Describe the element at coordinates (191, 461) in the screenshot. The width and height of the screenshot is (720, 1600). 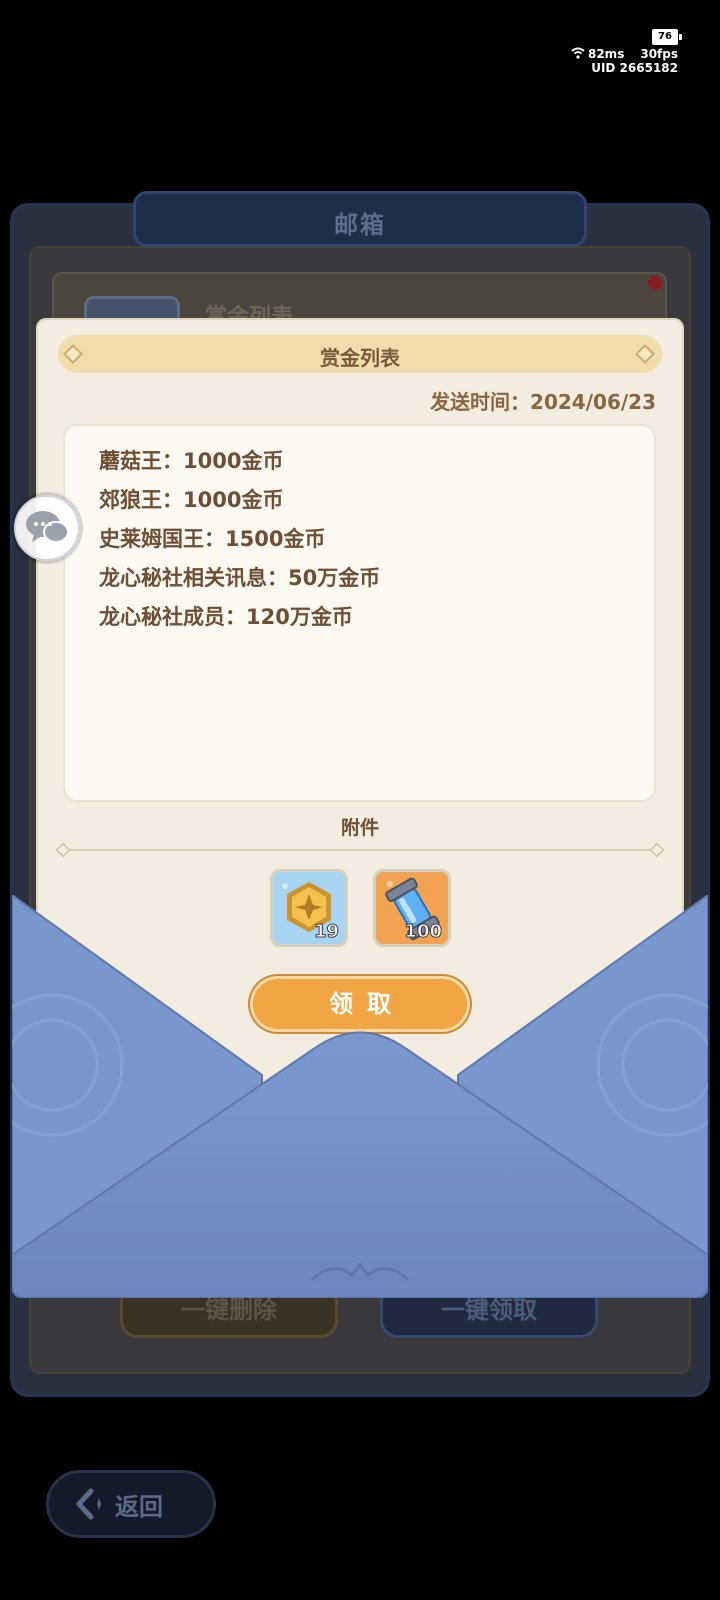
I see `mail-line: 蘑菇王：1000金币` at that location.